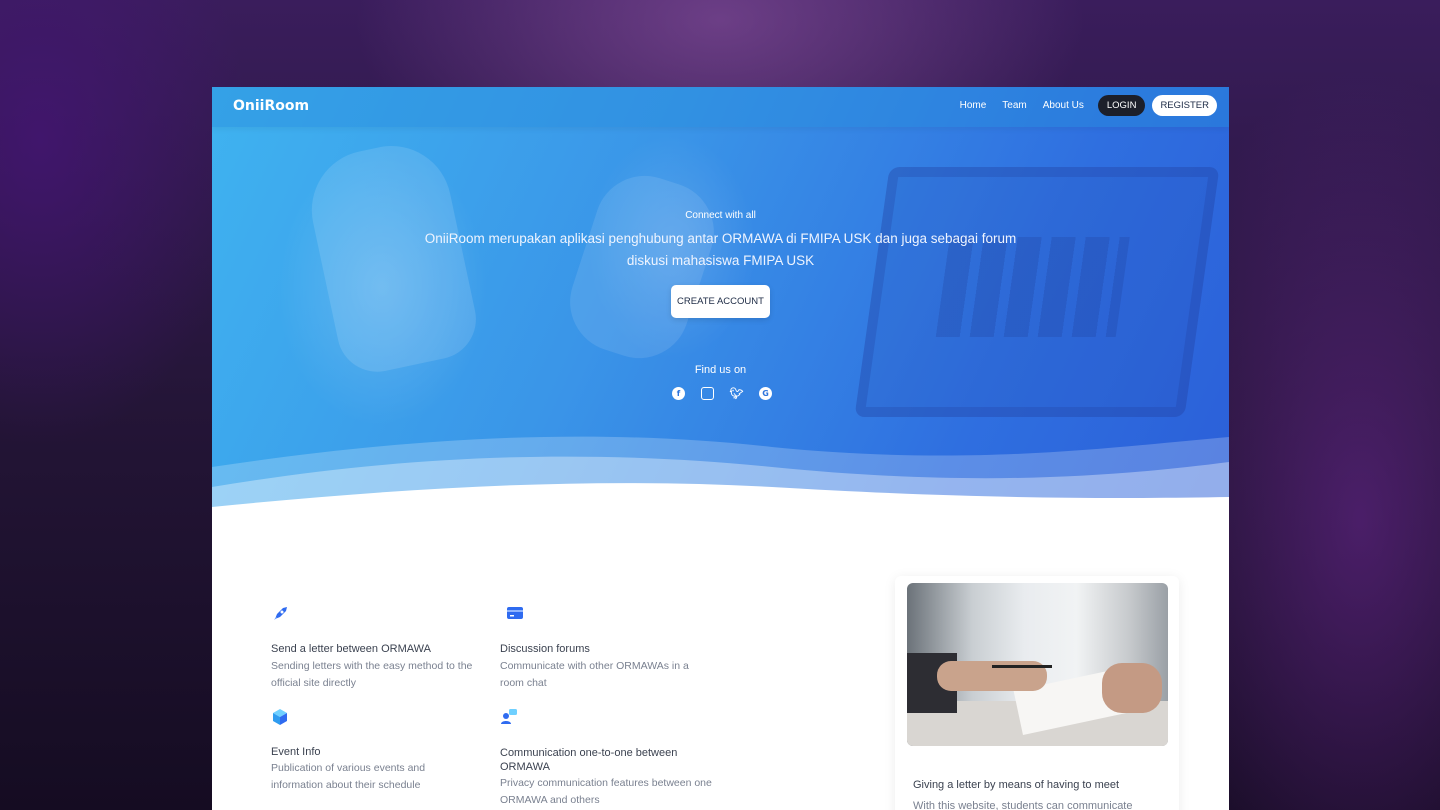 This screenshot has width=1440, height=810. I want to click on instagram-icon, so click(707, 393).